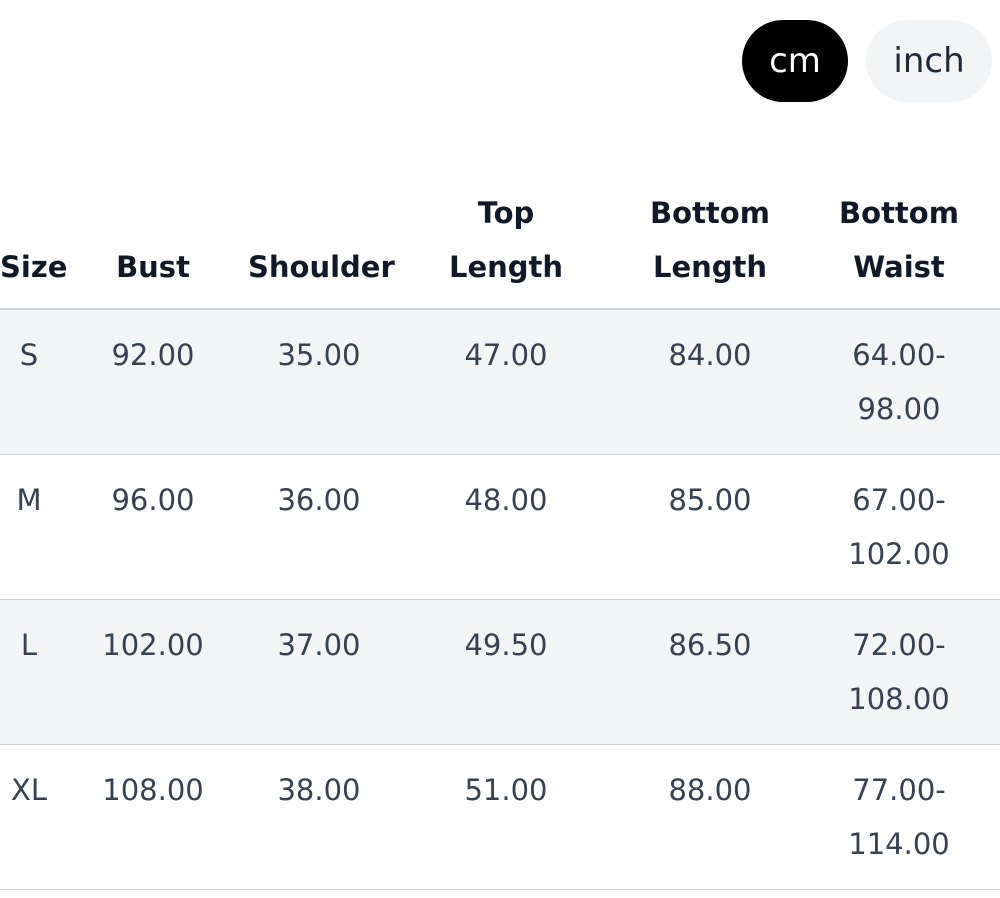 Image resolution: width=1000 pixels, height=898 pixels. I want to click on cell-size: M, so click(29, 527).